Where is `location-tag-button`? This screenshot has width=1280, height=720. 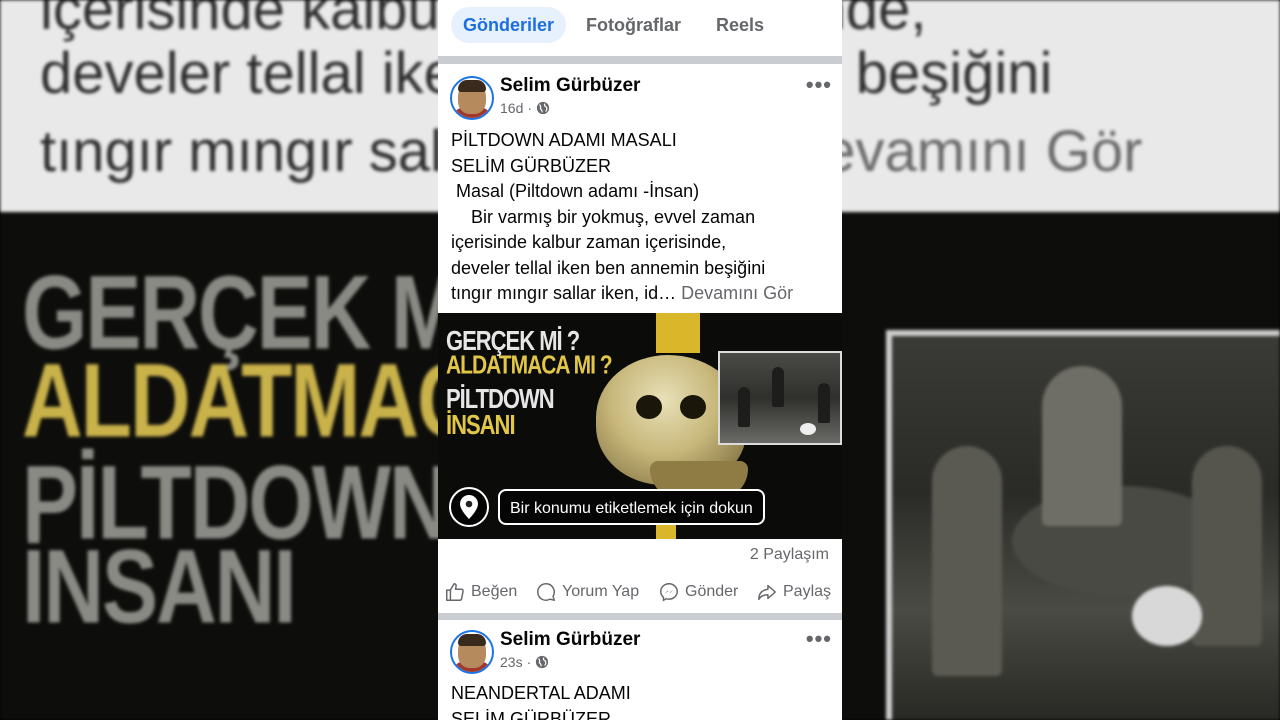
location-tag-button is located at coordinates (469, 507).